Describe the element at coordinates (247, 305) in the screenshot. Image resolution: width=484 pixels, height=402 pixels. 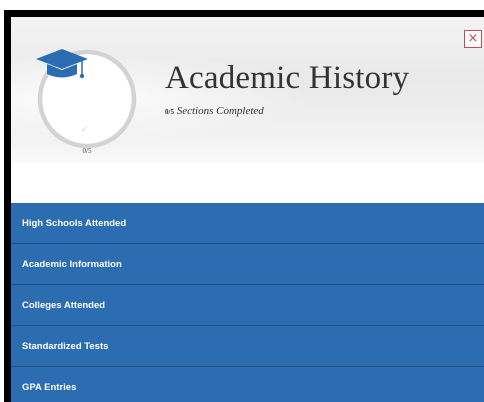
I see `nav-item-colleges-attended: Colleges Attended` at that location.